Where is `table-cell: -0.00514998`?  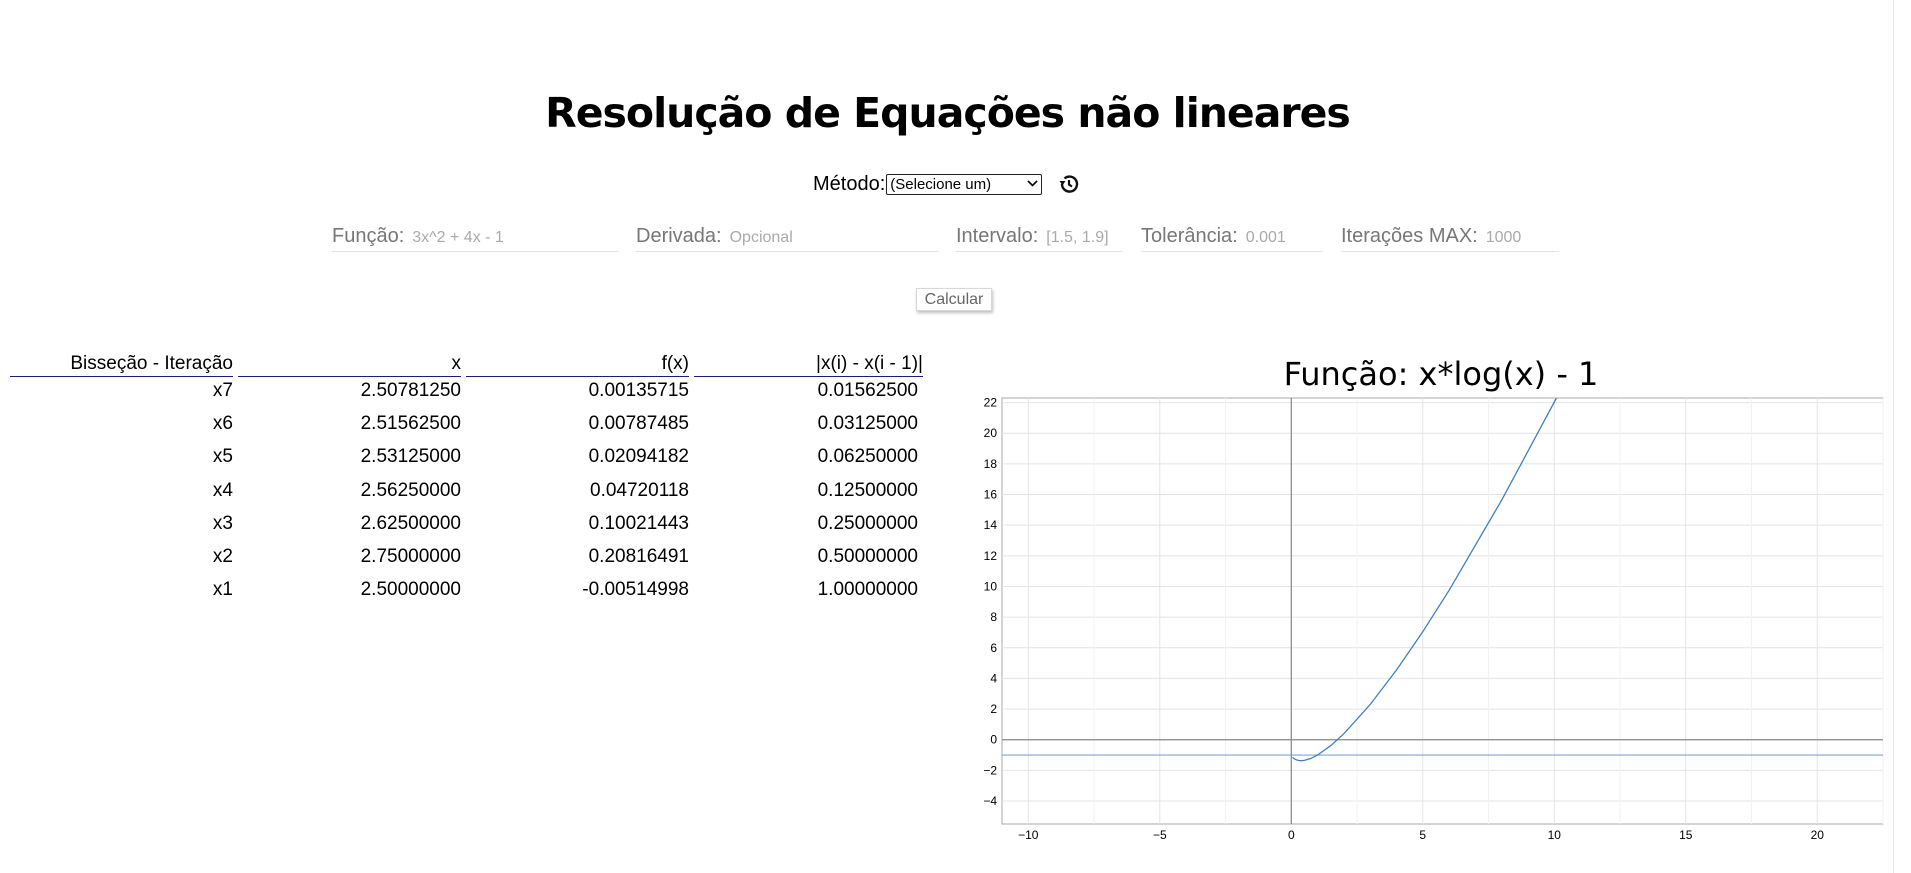
table-cell: -0.00514998 is located at coordinates (635, 590).